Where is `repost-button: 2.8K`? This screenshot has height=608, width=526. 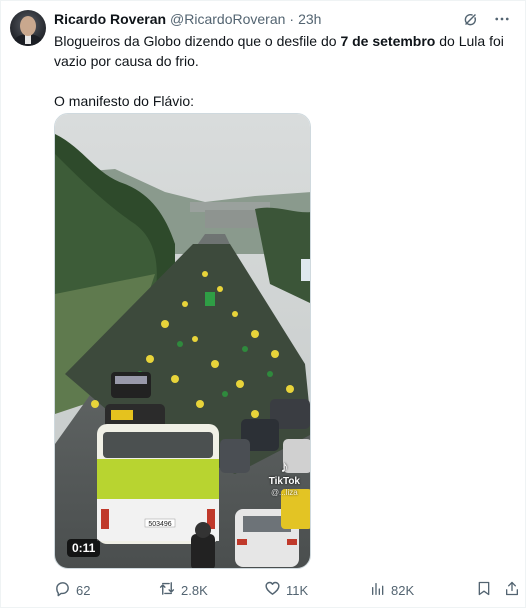 repost-button: 2.8K is located at coordinates (183, 590).